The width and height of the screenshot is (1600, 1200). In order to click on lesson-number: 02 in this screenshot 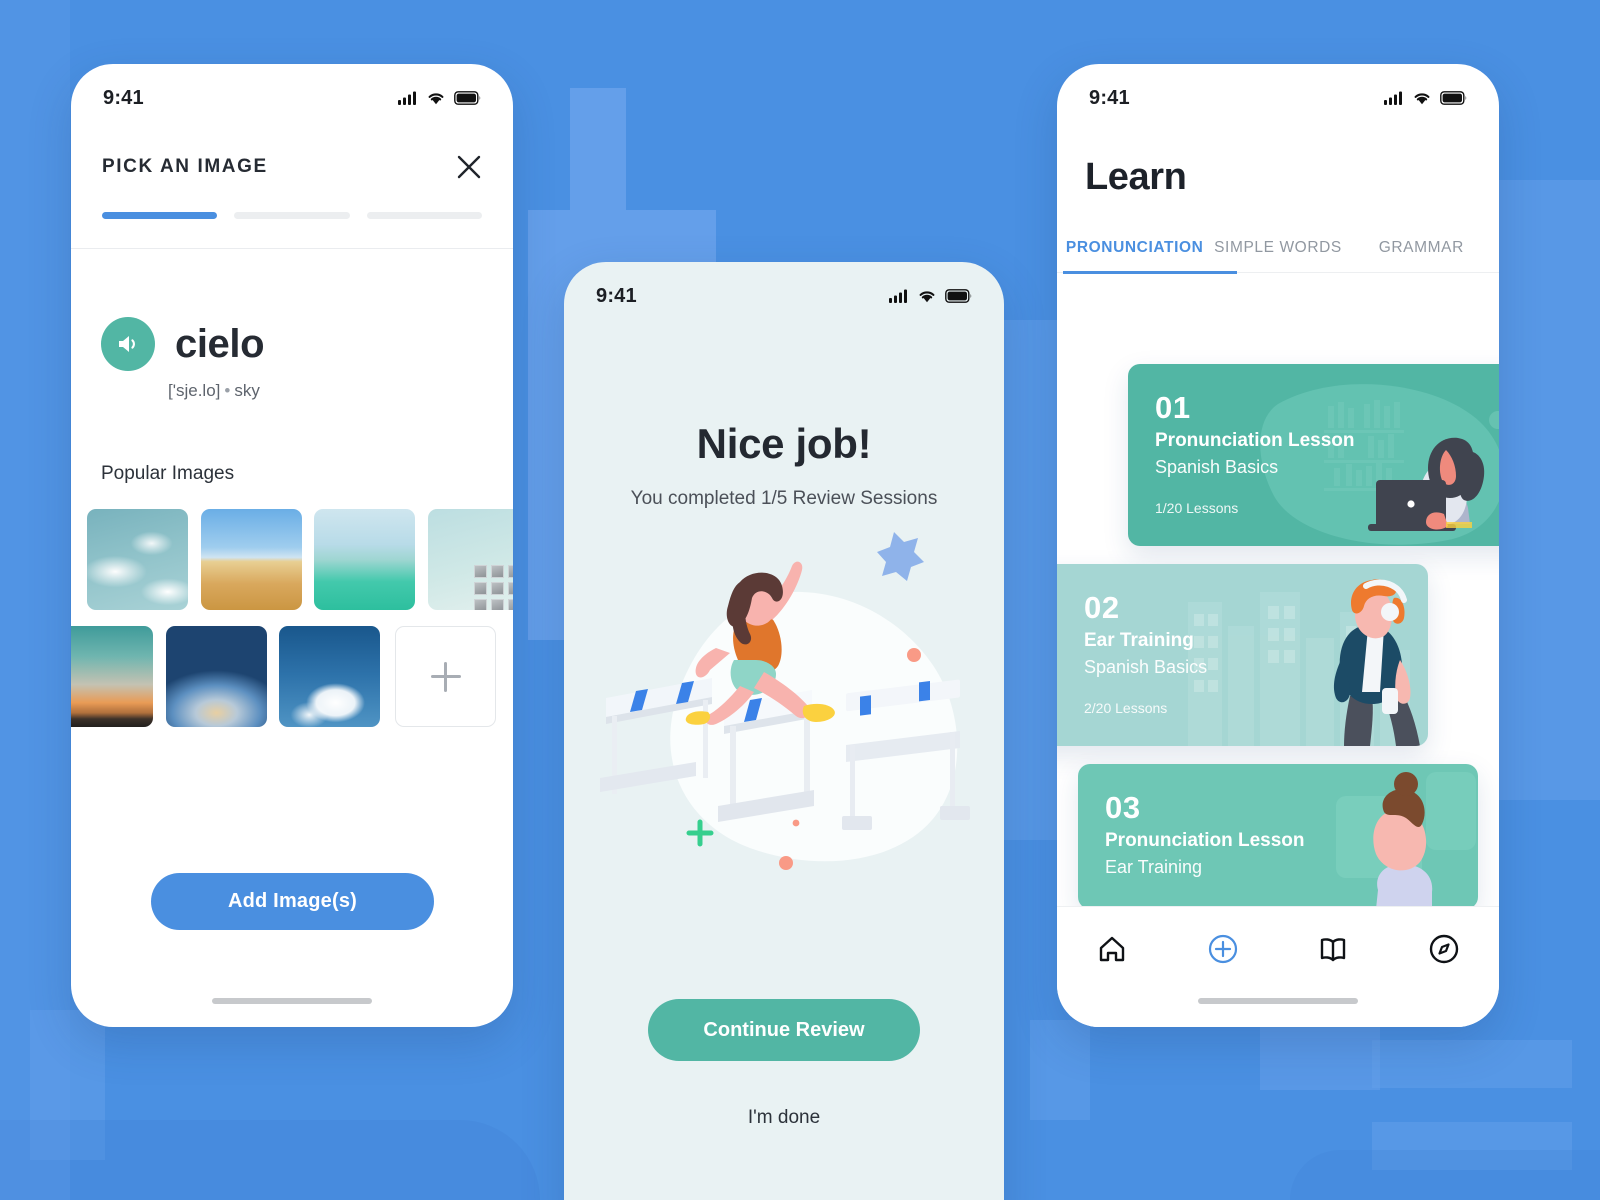, I will do `click(1102, 607)`.